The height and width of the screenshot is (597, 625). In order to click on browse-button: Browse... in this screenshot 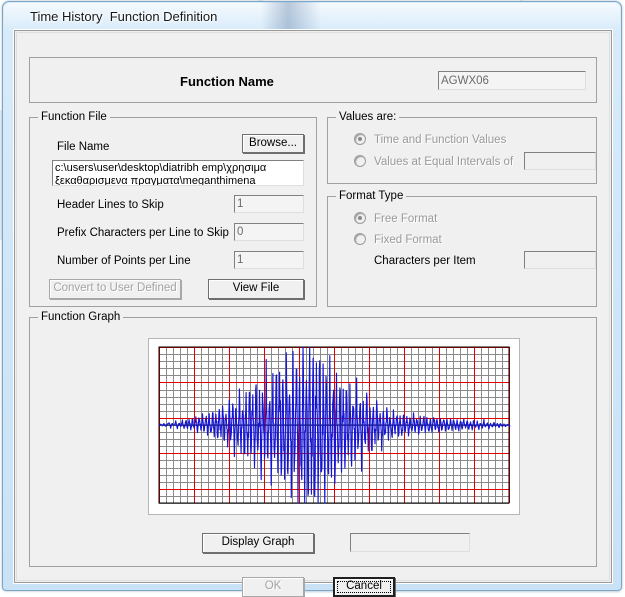, I will do `click(273, 143)`.